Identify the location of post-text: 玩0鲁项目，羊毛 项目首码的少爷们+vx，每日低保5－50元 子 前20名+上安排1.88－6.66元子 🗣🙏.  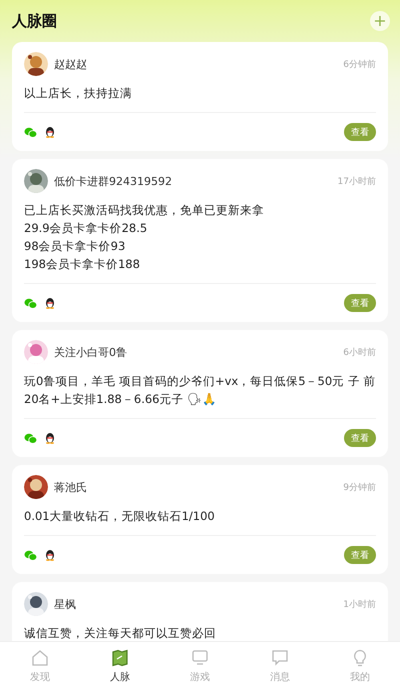
(200, 390).